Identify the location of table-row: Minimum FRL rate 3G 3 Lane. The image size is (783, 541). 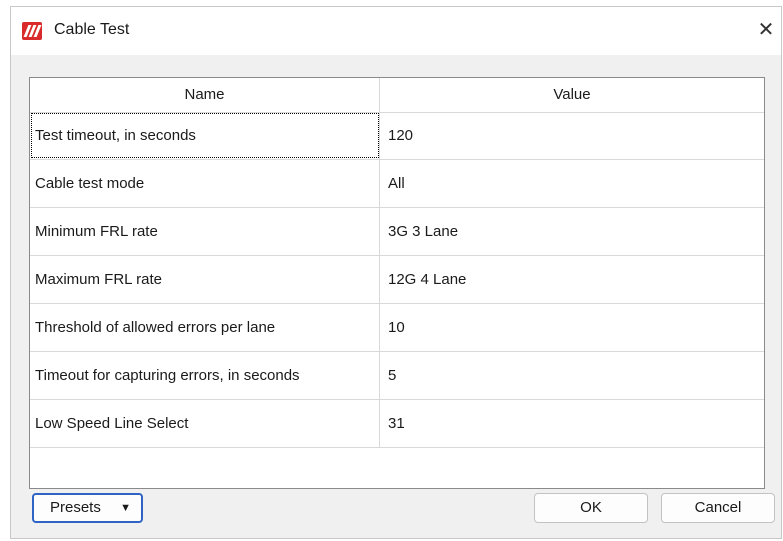
(397, 232).